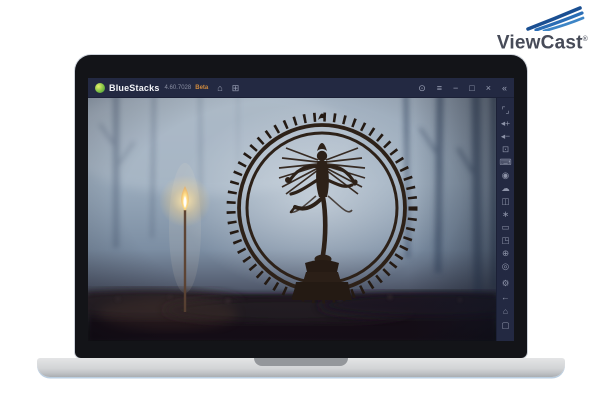 The width and height of the screenshot is (602, 414). What do you see at coordinates (542, 43) in the screenshot?
I see `viewcast-wordmark: ViewCast®` at bounding box center [542, 43].